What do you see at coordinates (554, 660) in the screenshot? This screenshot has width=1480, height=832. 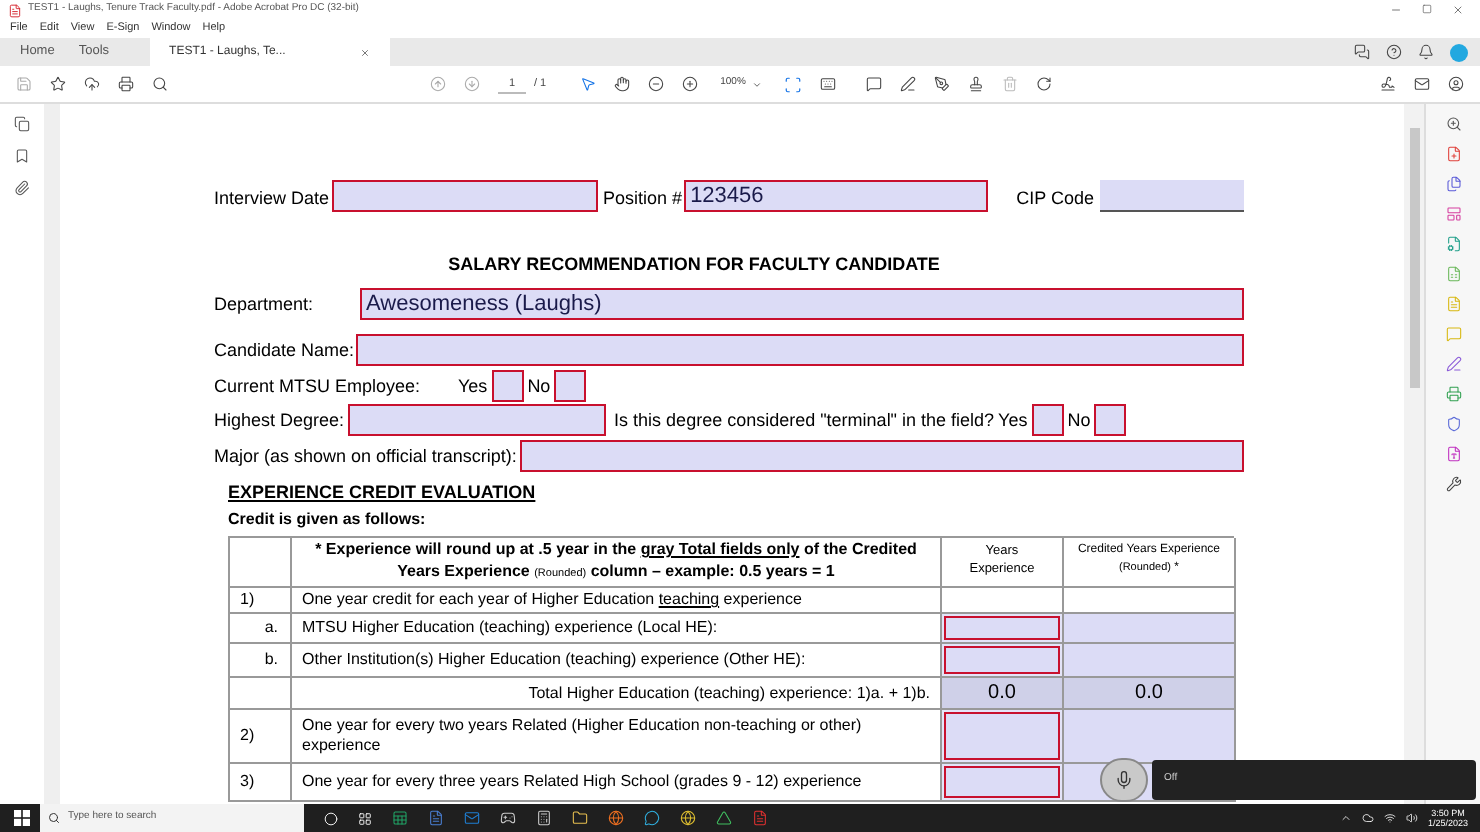 I see `row-text: Other Institution(s) Higher Education (teaching) experience (Other HE):` at bounding box center [554, 660].